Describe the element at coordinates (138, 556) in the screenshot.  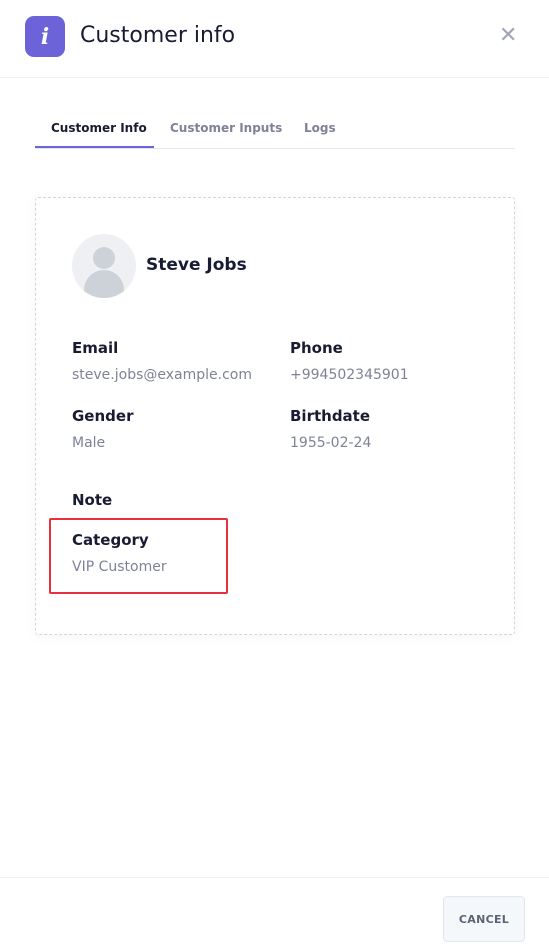
I see `category-highlight-box` at that location.